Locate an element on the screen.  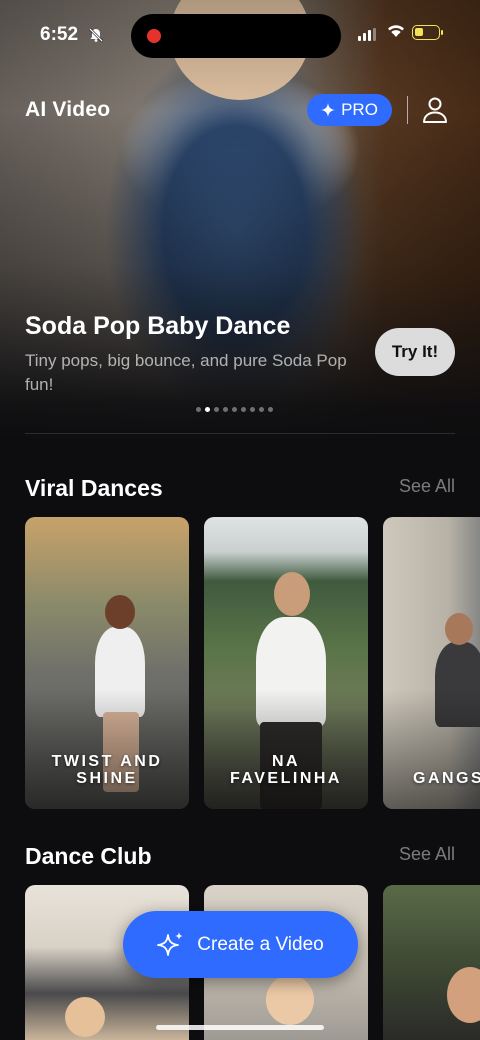
sparkle-icon is located at coordinates (328, 110).